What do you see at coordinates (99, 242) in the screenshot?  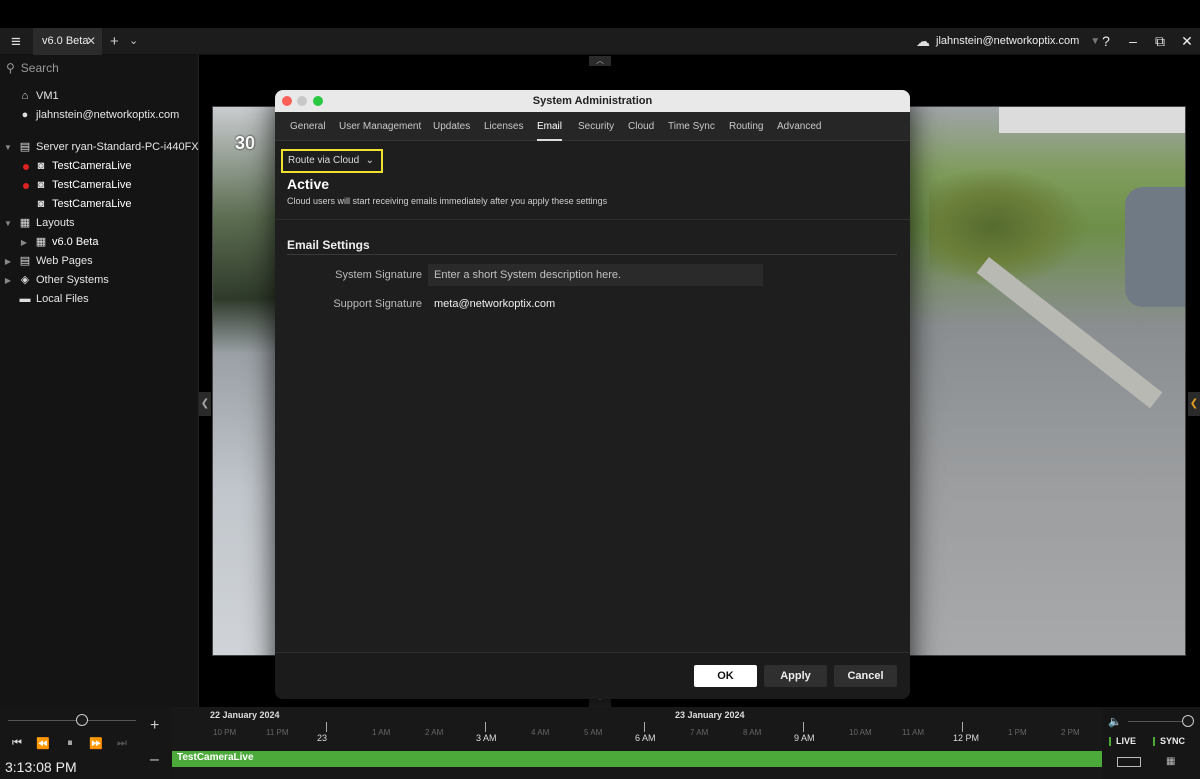 I see `tree-item-layout: ▶ ▦ v6.0 Beta` at bounding box center [99, 242].